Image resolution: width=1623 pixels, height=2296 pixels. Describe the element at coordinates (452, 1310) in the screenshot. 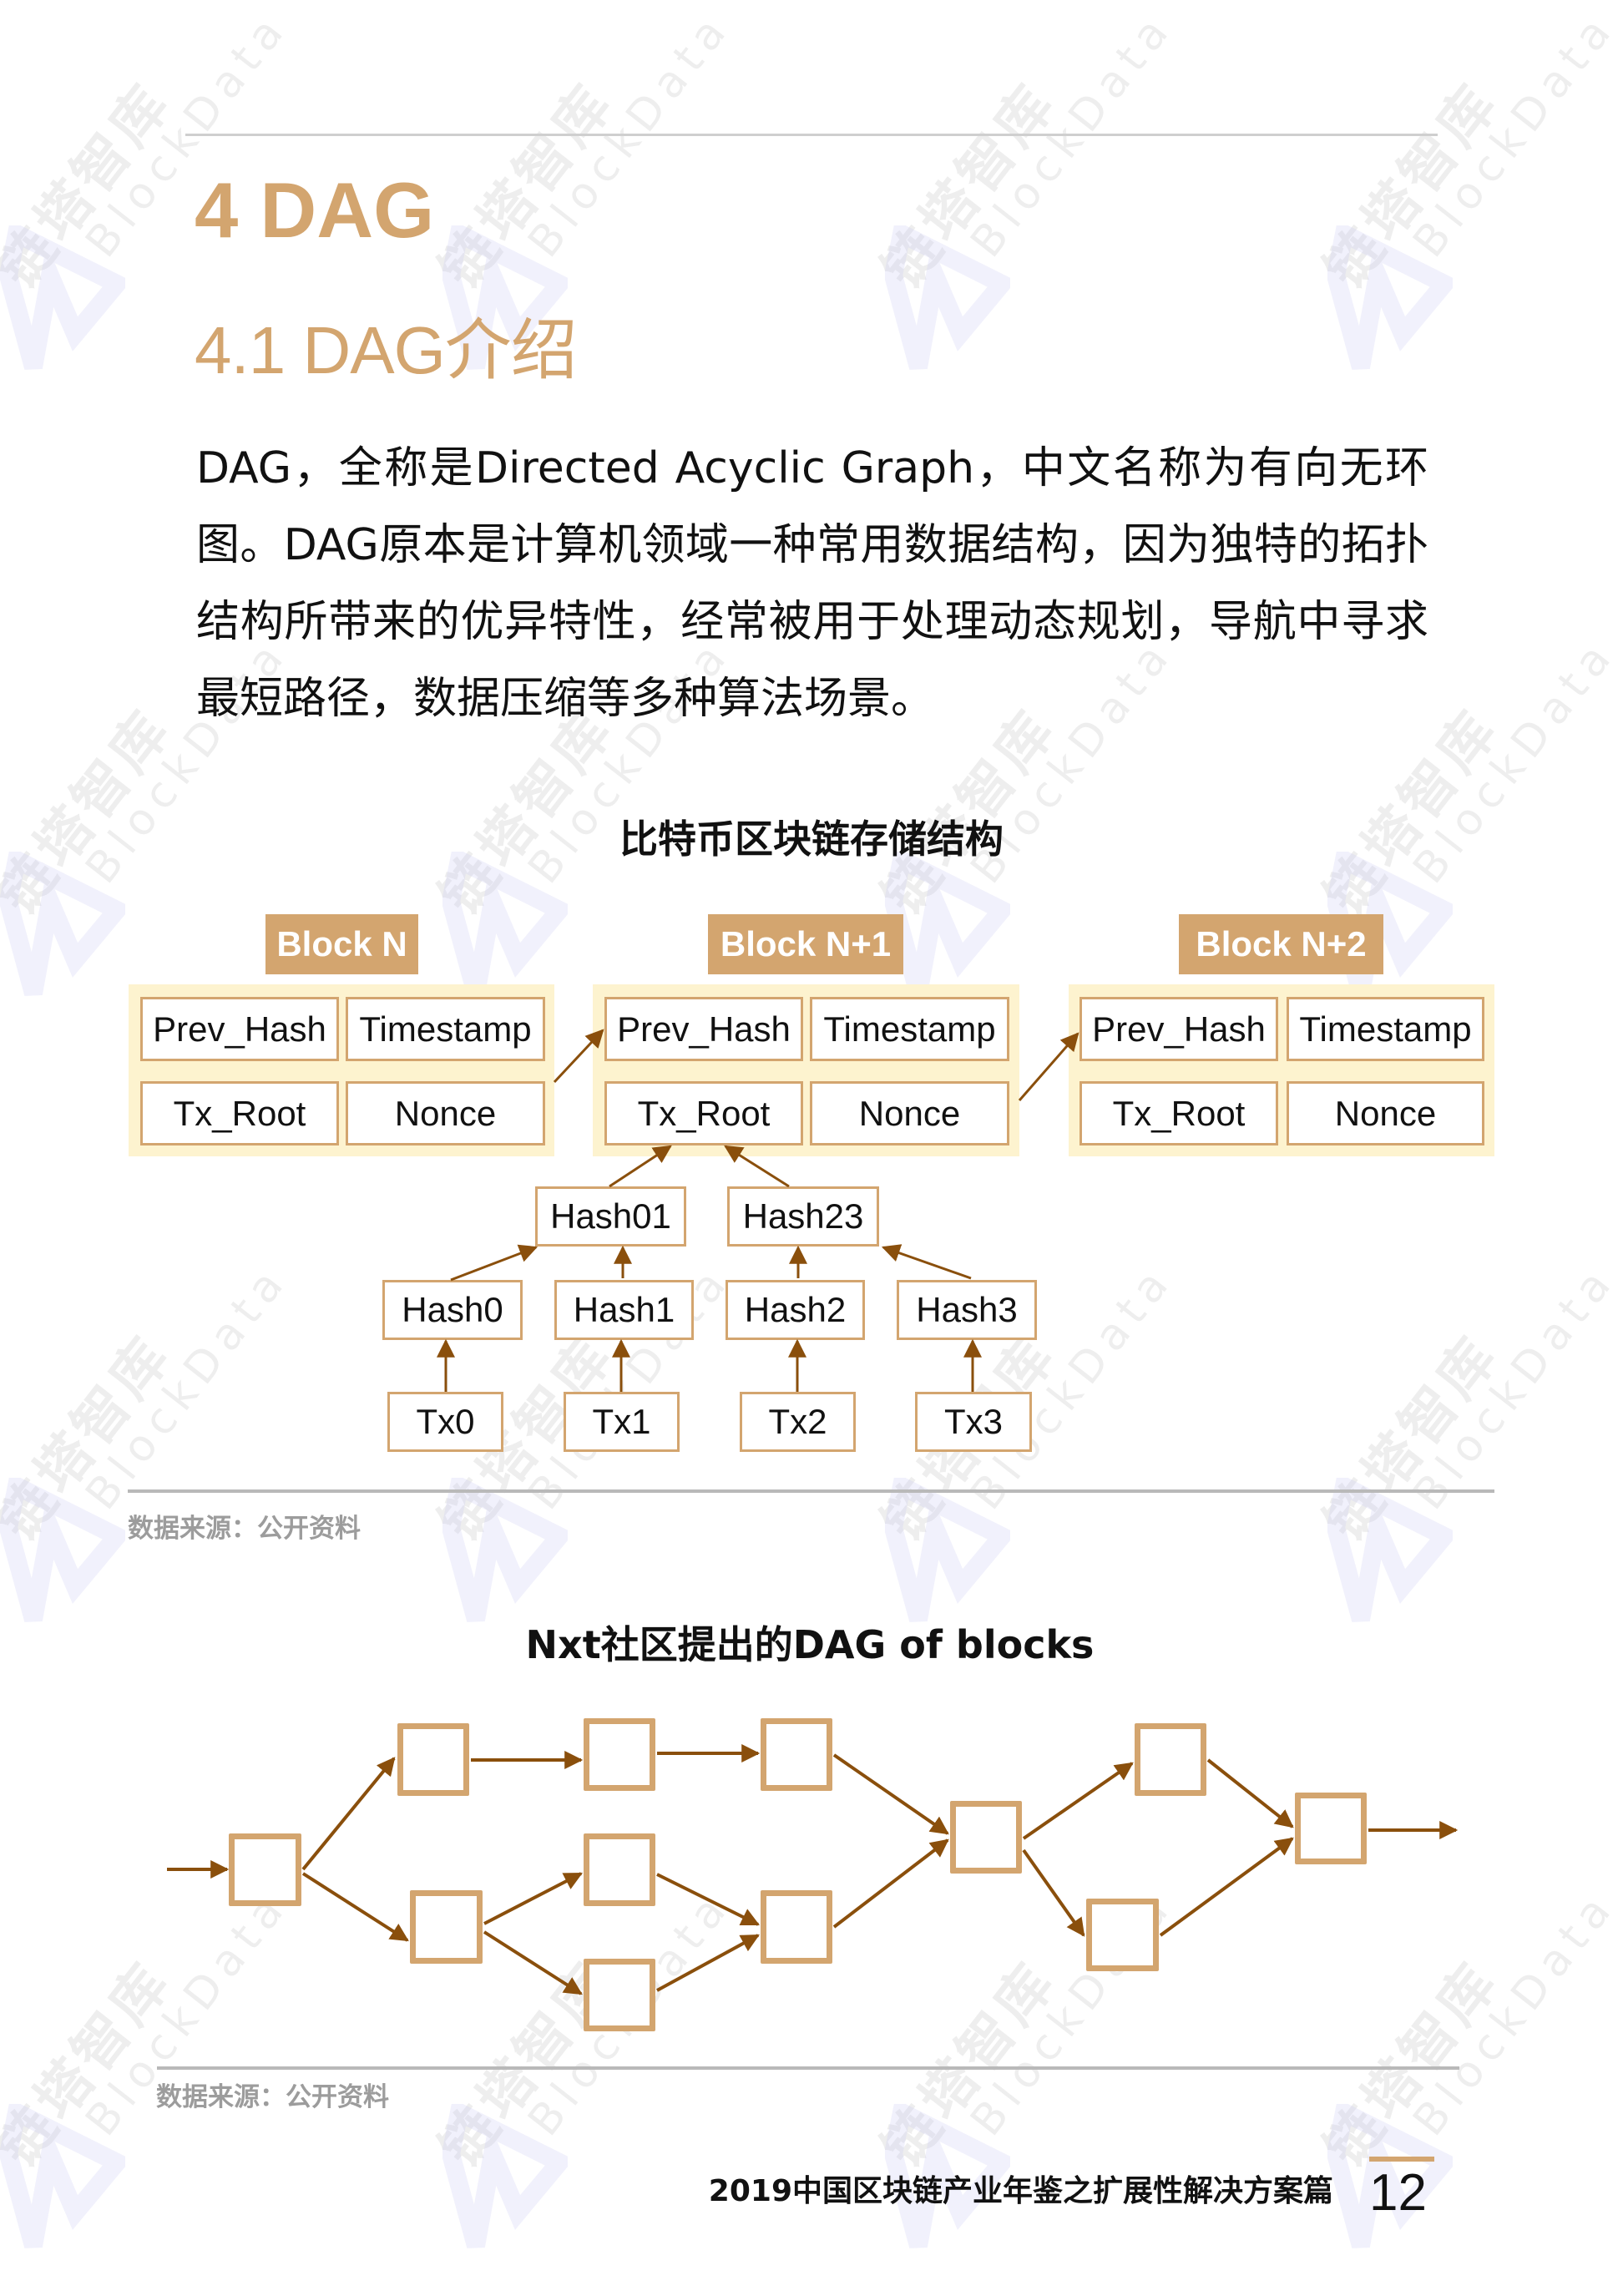

I see `merkle-node: Hash0` at that location.